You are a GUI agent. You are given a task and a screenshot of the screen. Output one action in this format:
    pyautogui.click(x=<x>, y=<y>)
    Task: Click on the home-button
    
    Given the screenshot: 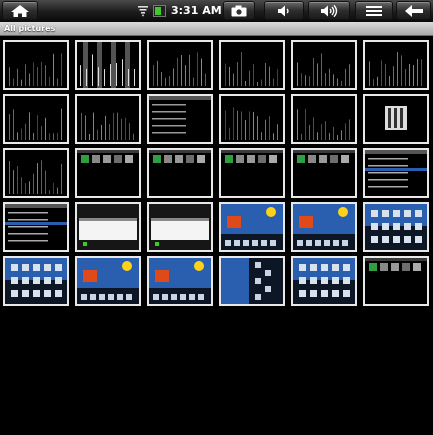 What is the action you would take?
    pyautogui.click(x=20, y=10)
    